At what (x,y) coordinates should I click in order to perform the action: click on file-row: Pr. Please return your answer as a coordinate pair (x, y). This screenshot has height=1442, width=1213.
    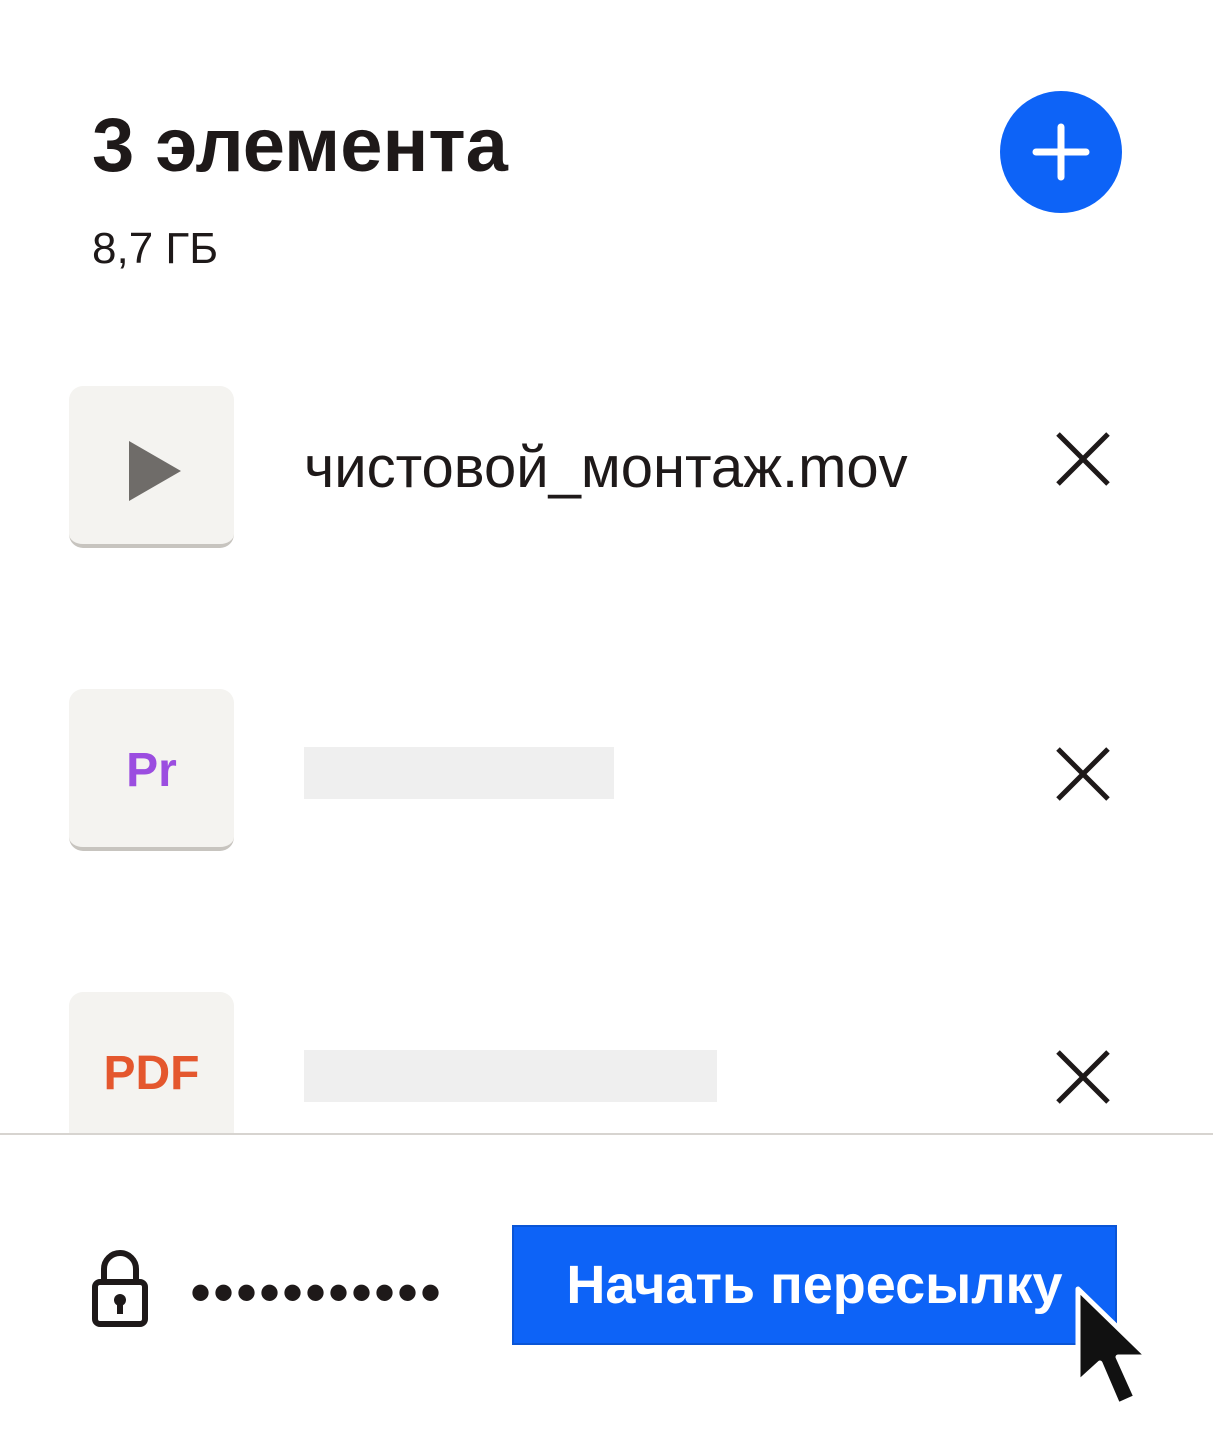
    Looking at the image, I should click on (606, 774).